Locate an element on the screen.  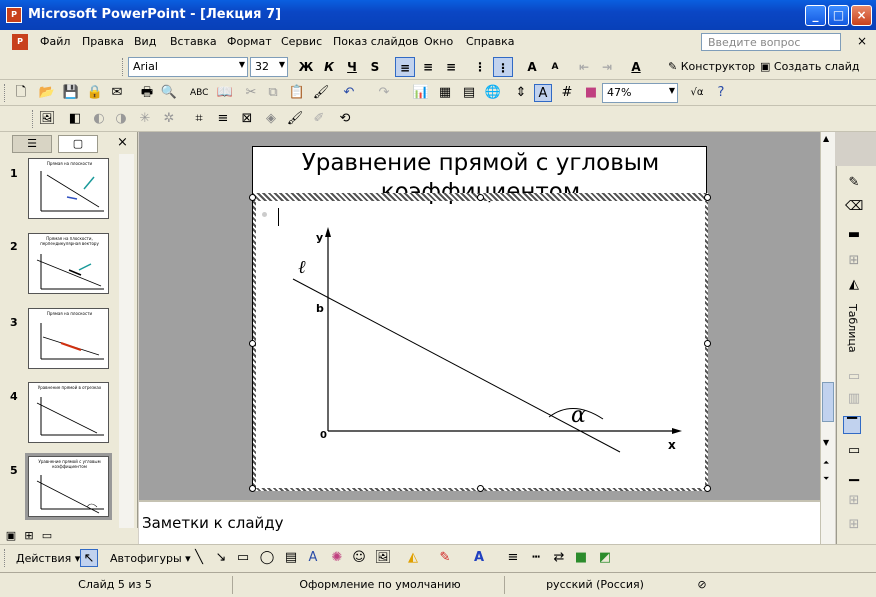
align-left-button: ≡ is located at coordinates (405, 67).